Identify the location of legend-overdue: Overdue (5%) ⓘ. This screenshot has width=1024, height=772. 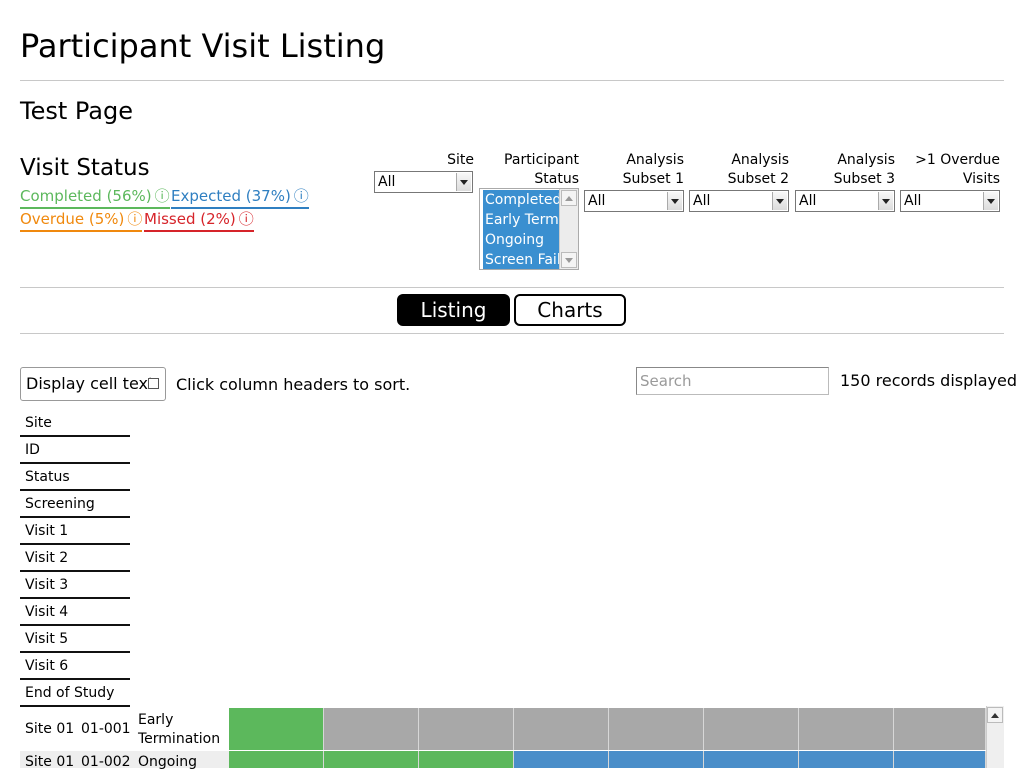
(81, 220).